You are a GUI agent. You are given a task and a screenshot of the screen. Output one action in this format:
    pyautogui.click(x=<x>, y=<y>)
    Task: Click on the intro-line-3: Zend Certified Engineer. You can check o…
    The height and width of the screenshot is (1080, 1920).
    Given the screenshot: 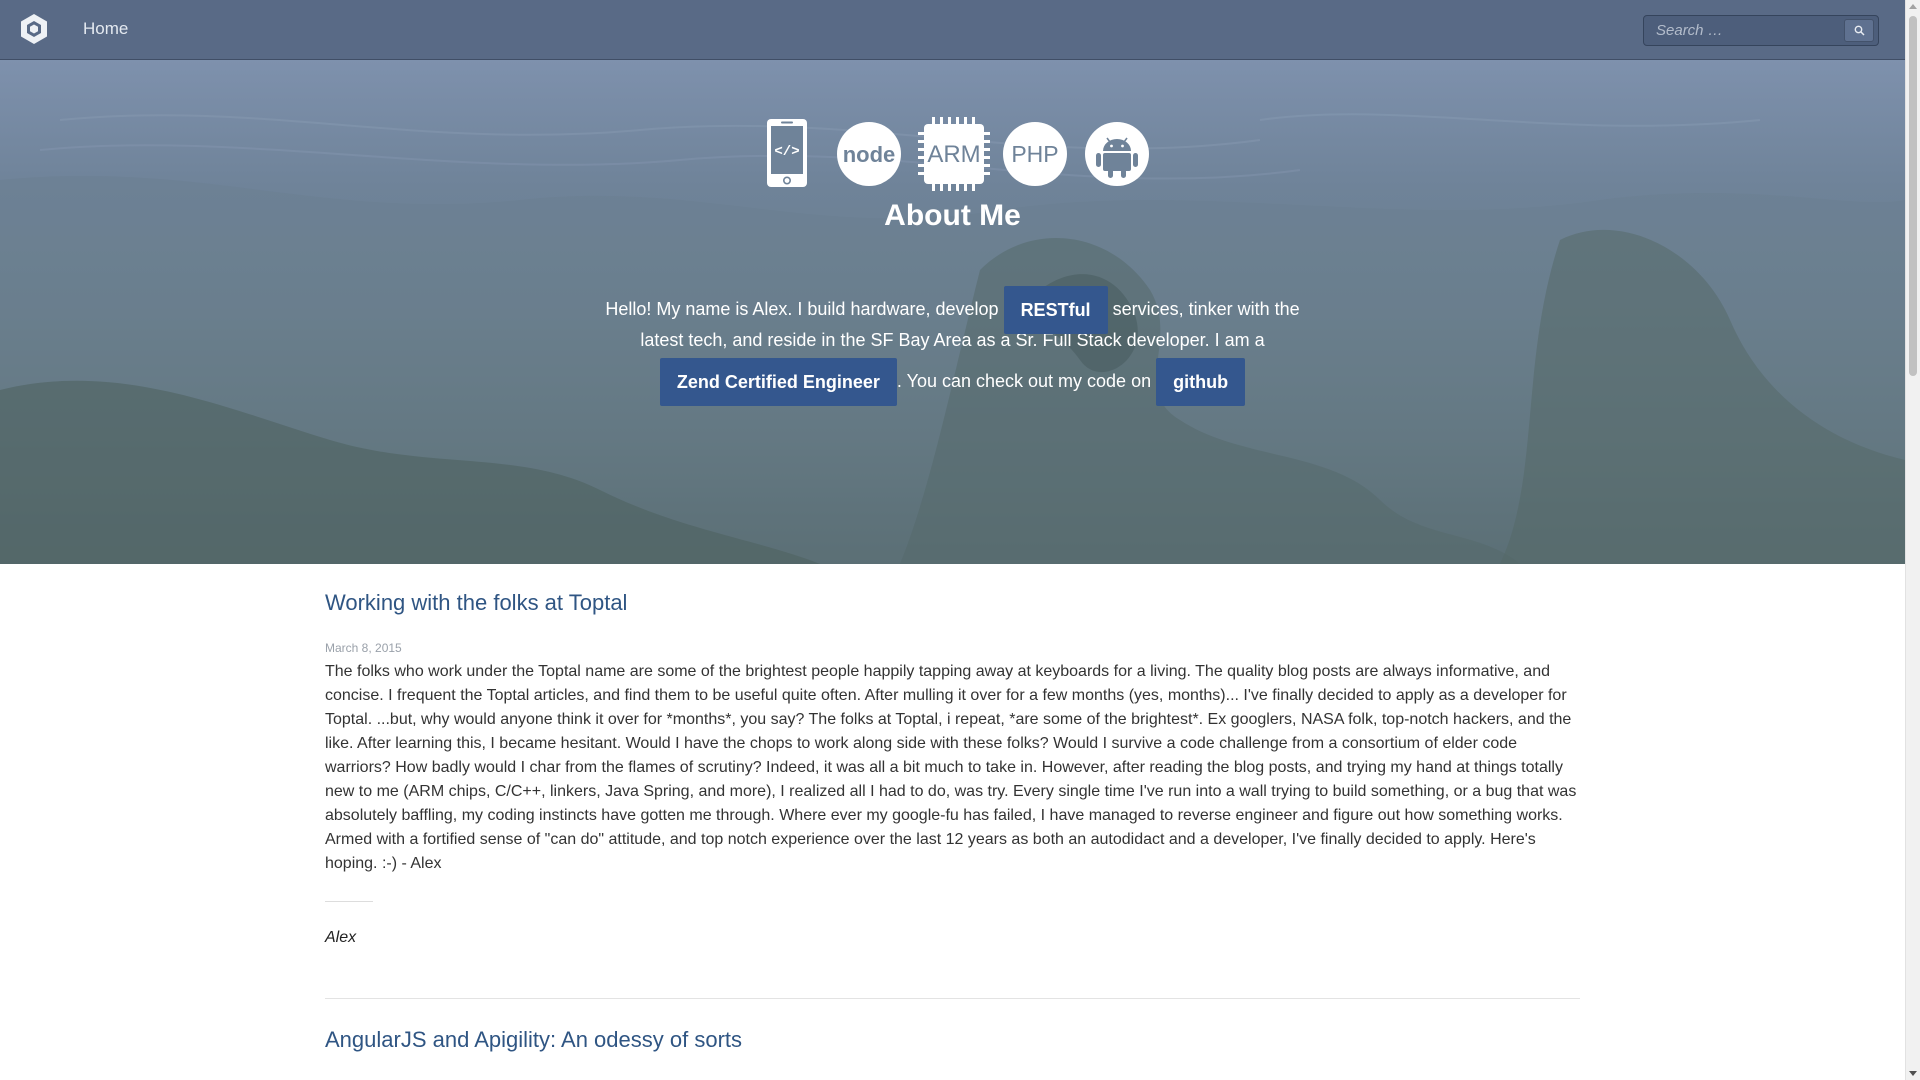 What is the action you would take?
    pyautogui.click(x=952, y=382)
    